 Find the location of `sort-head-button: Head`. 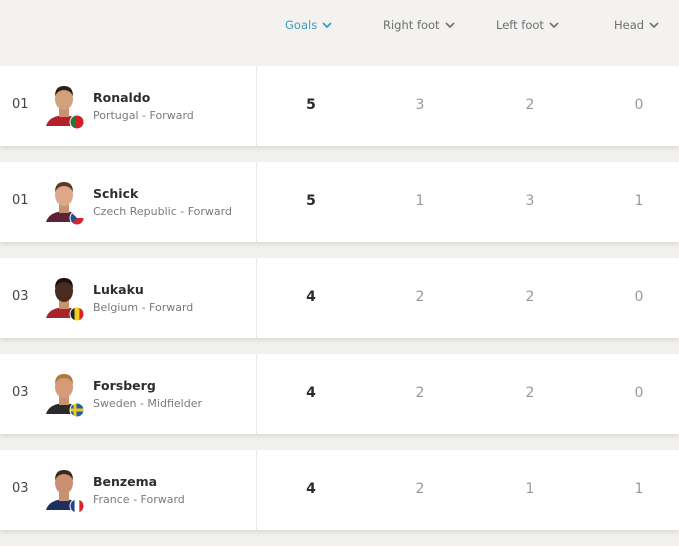

sort-head-button: Head is located at coordinates (636, 25).